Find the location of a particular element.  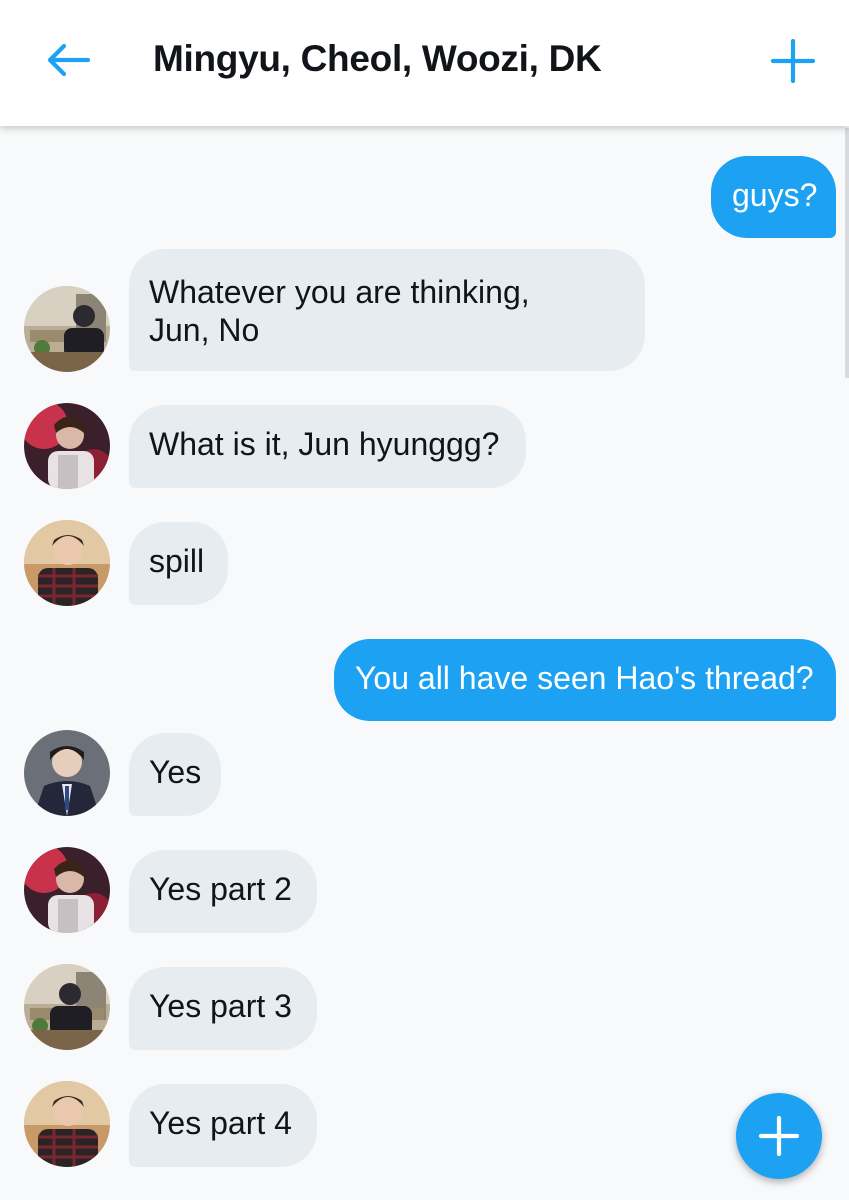

add-participant-button is located at coordinates (793, 61).